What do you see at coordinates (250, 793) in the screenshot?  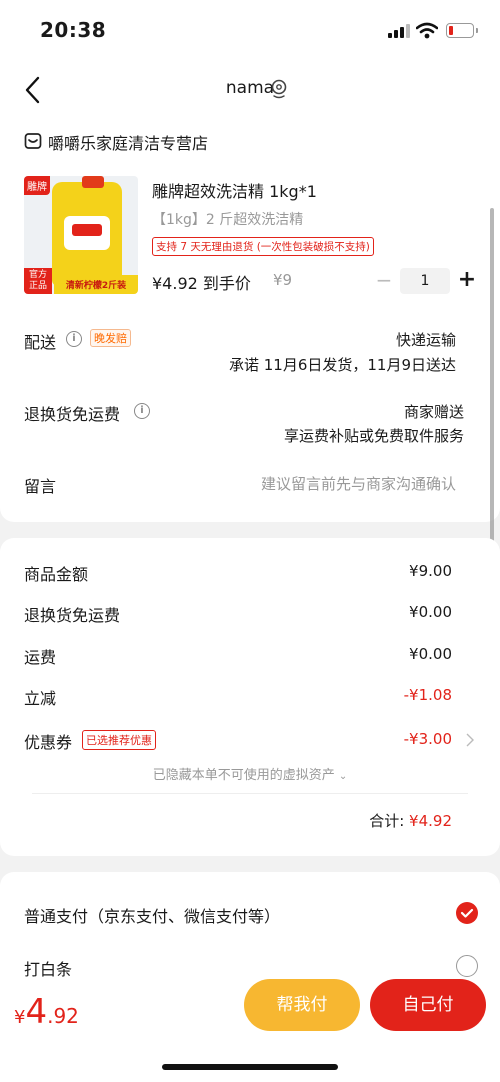 I see `divider` at bounding box center [250, 793].